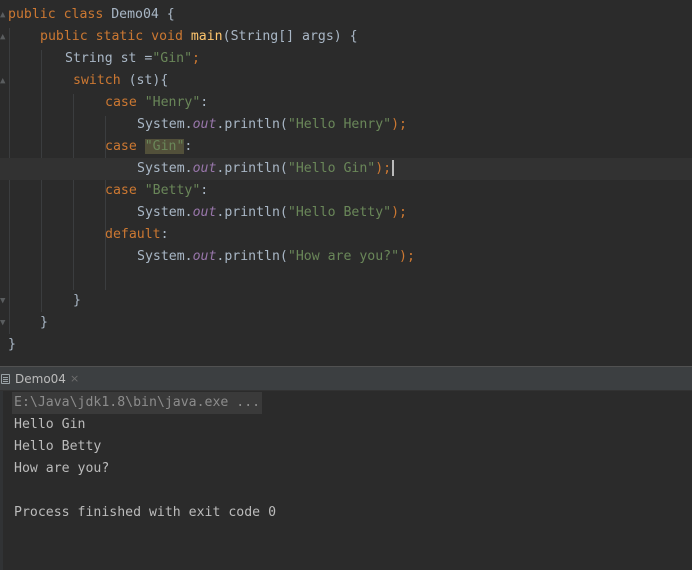 This screenshot has width=692, height=570. What do you see at coordinates (58, 446) in the screenshot?
I see `console-output-line: Hello Betty` at bounding box center [58, 446].